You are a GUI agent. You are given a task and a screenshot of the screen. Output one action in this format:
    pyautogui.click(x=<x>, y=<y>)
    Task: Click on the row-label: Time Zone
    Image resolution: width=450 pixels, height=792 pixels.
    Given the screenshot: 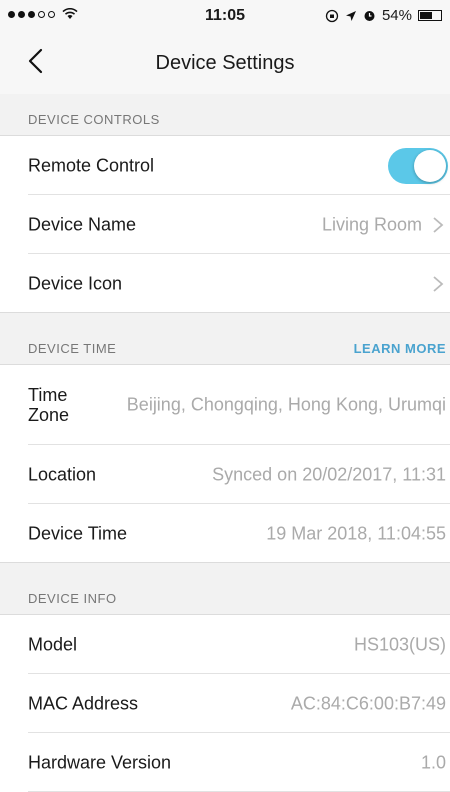 What is the action you would take?
    pyautogui.click(x=49, y=405)
    